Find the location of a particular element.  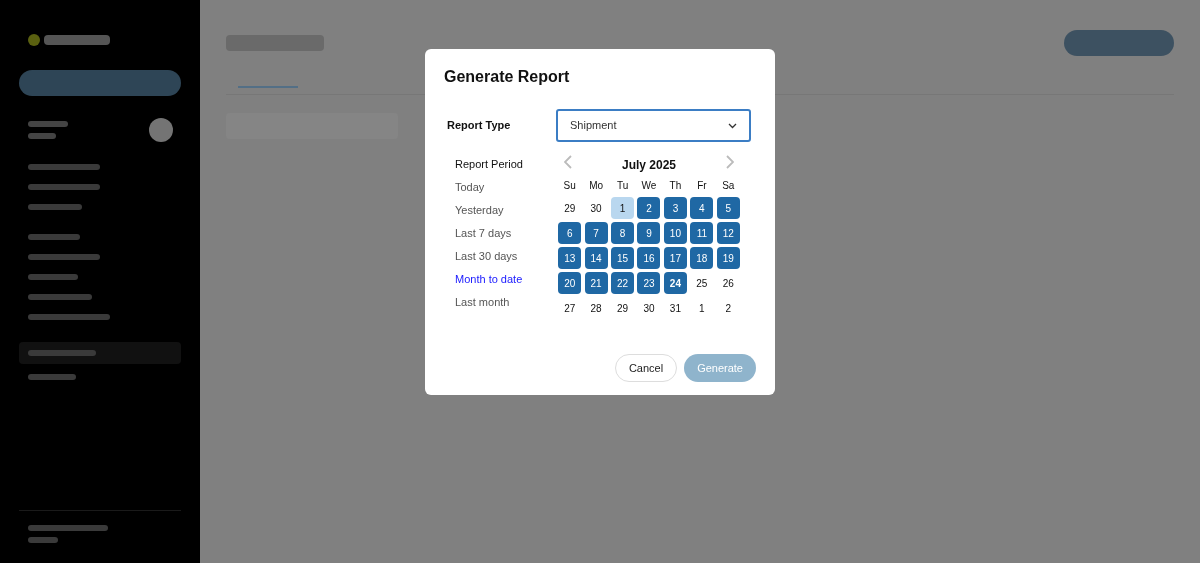

month-title: July 2025 is located at coordinates (648, 165).